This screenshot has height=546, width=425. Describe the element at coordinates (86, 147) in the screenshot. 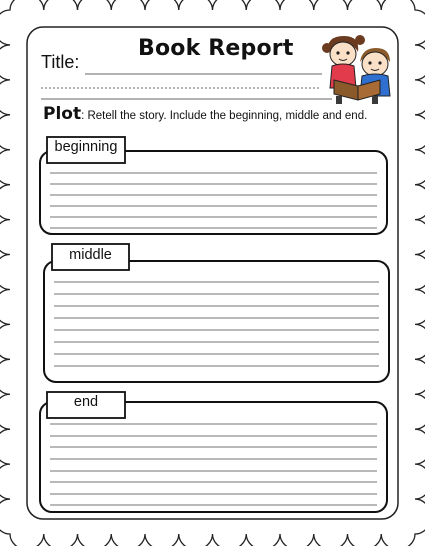

I see `section-label-beginning: beginning` at that location.